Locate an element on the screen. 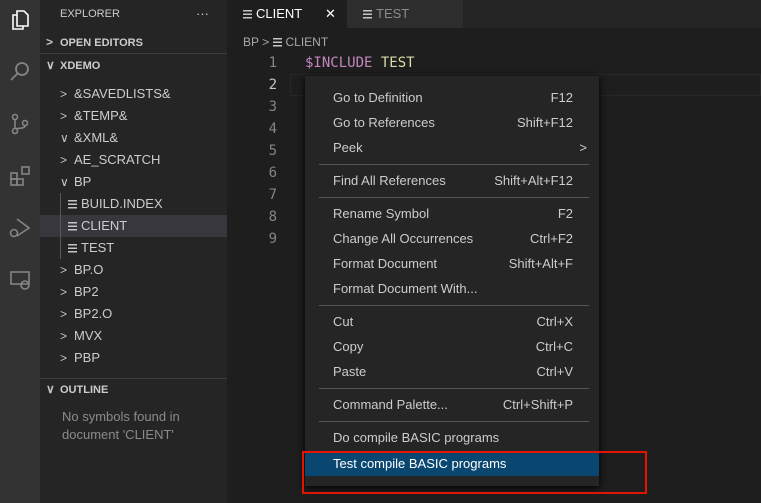  menu-shortcut: F2 is located at coordinates (565, 213).